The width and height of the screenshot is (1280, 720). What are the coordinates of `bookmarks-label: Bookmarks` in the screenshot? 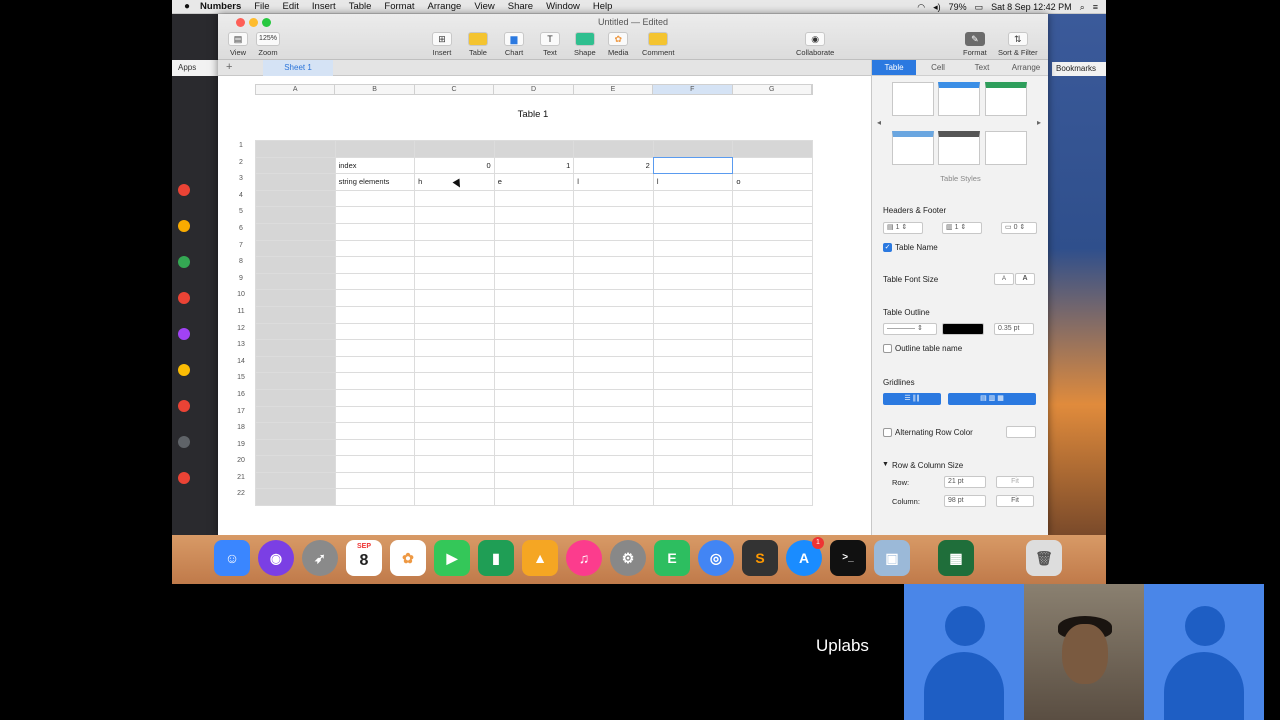 It's located at (1076, 68).